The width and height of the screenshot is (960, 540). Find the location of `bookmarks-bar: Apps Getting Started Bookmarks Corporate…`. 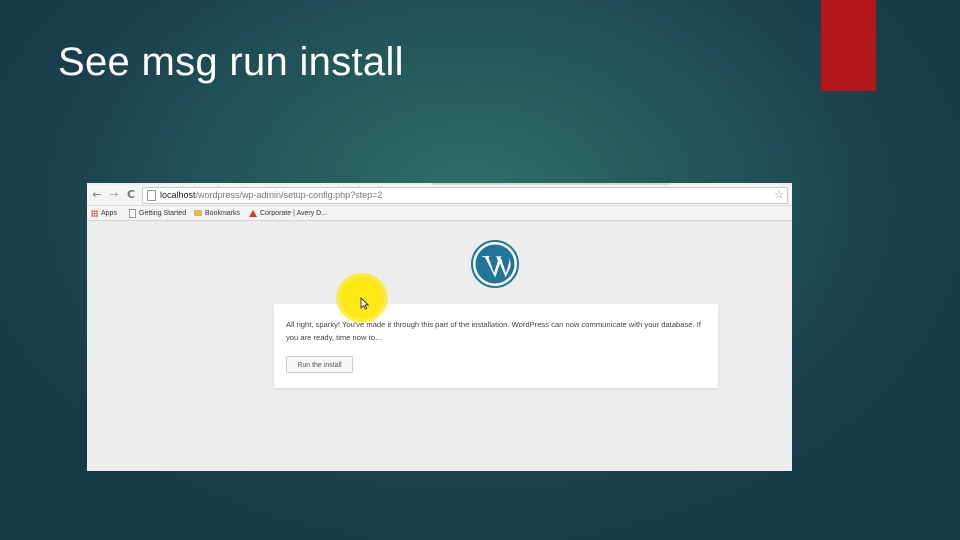

bookmarks-bar: Apps Getting Started Bookmarks Corporate… is located at coordinates (439, 213).